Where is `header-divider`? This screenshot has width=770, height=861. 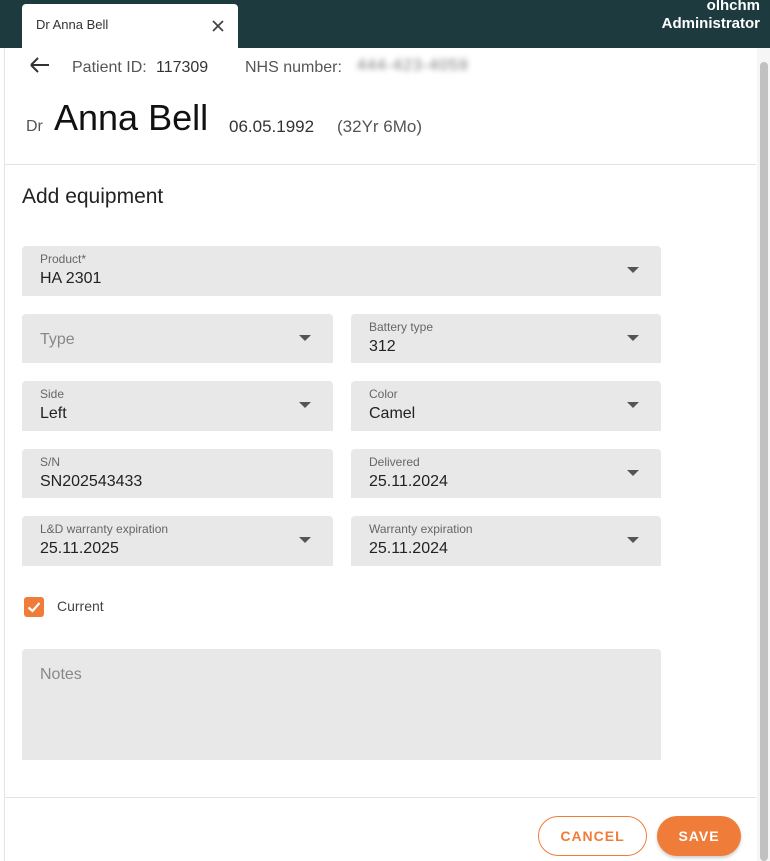 header-divider is located at coordinates (380, 164).